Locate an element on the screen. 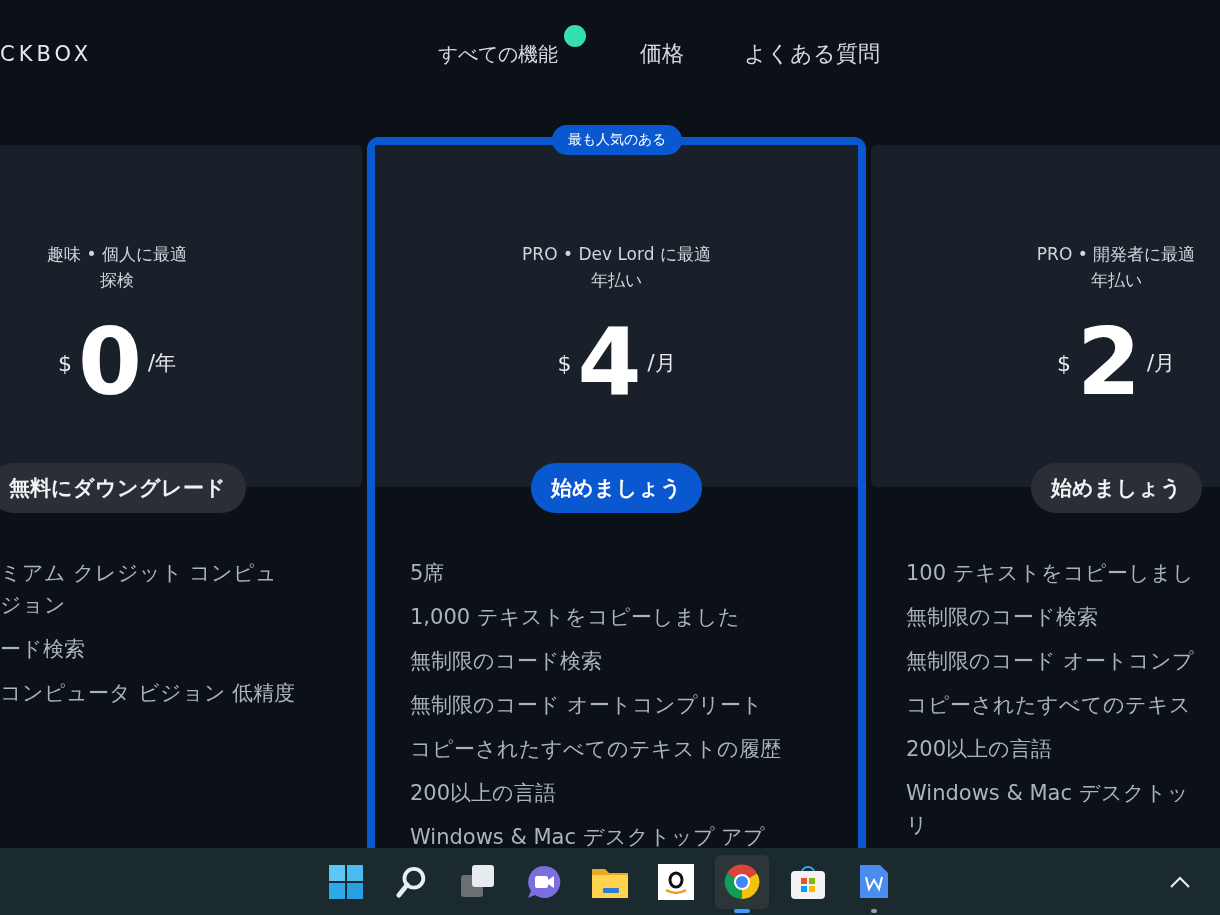 The height and width of the screenshot is (915, 1220). windows-stack-icon is located at coordinates (478, 881).